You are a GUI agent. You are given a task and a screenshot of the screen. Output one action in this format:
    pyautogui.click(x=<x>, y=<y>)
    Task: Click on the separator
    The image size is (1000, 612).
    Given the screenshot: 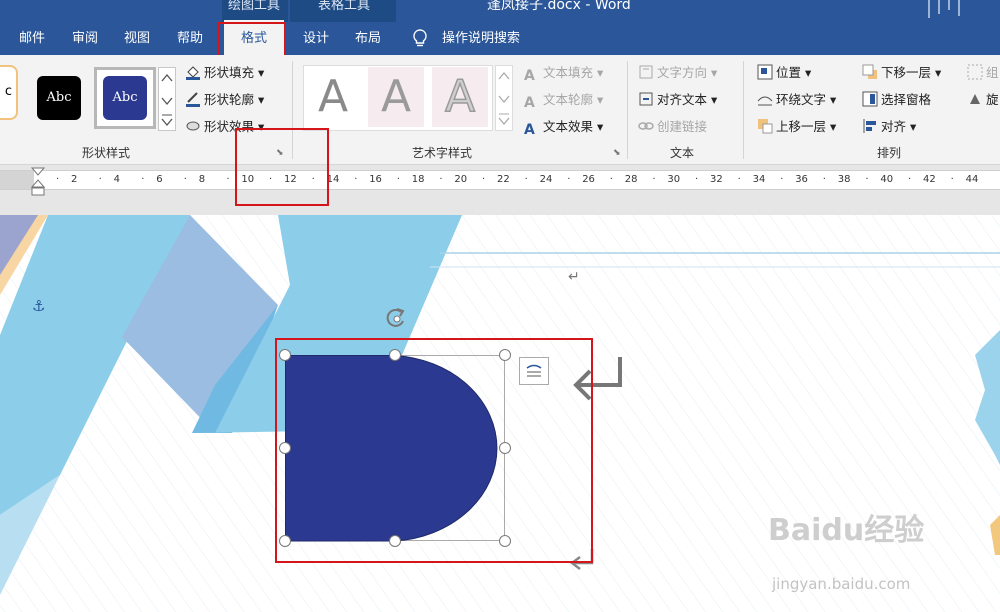 What is the action you would take?
    pyautogui.click(x=627, y=110)
    